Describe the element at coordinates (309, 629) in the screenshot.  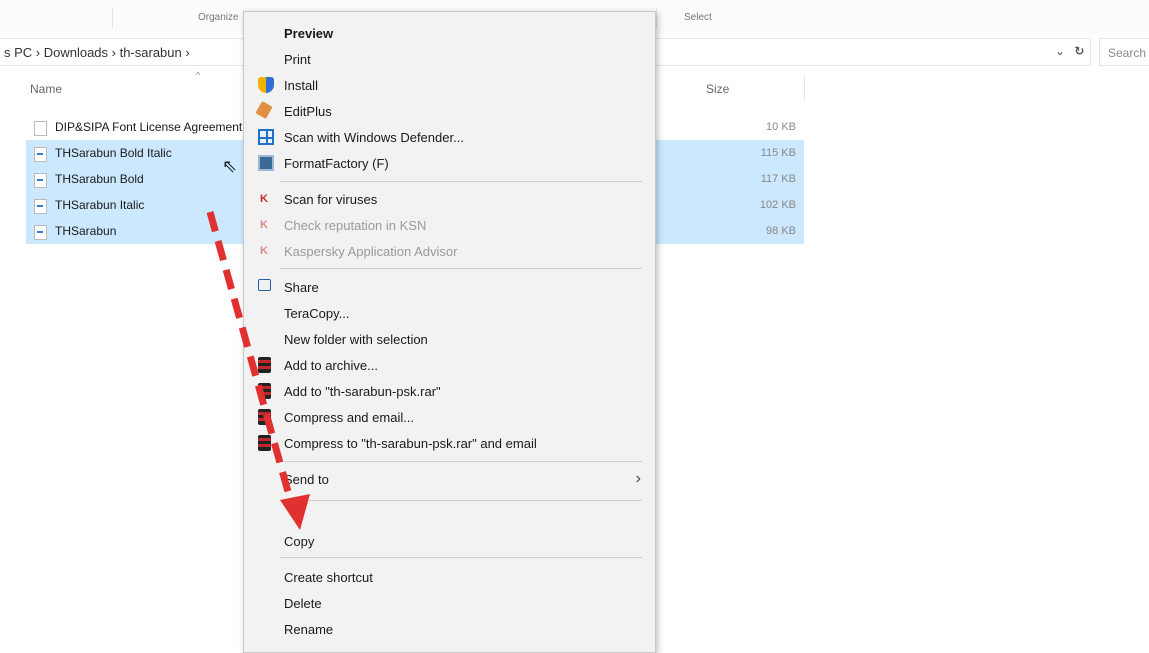
I see `menu-item-label: Rename` at that location.